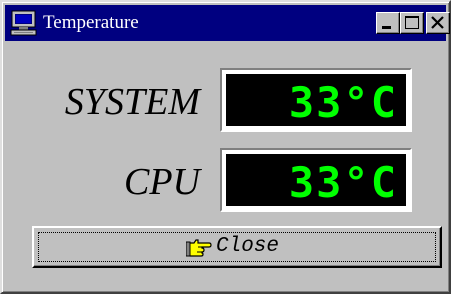 The height and width of the screenshot is (294, 451). I want to click on maximize-button, so click(412, 23).